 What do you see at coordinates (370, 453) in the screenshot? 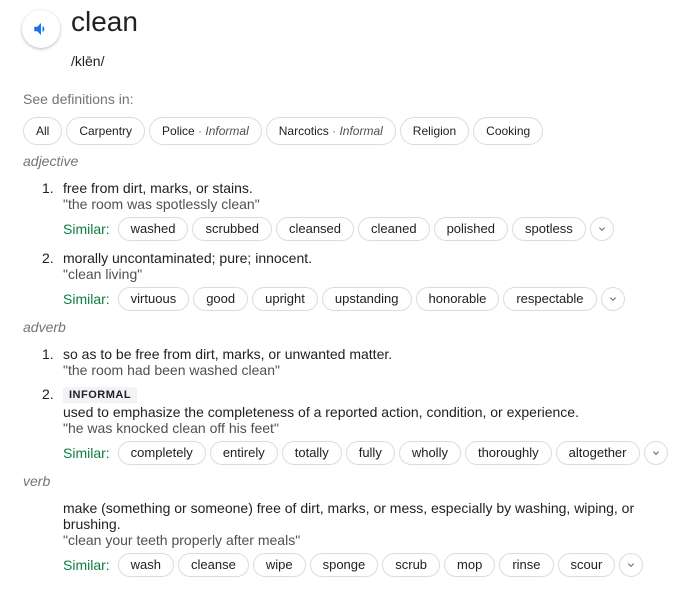
I see `synonym-chip: fully` at bounding box center [370, 453].